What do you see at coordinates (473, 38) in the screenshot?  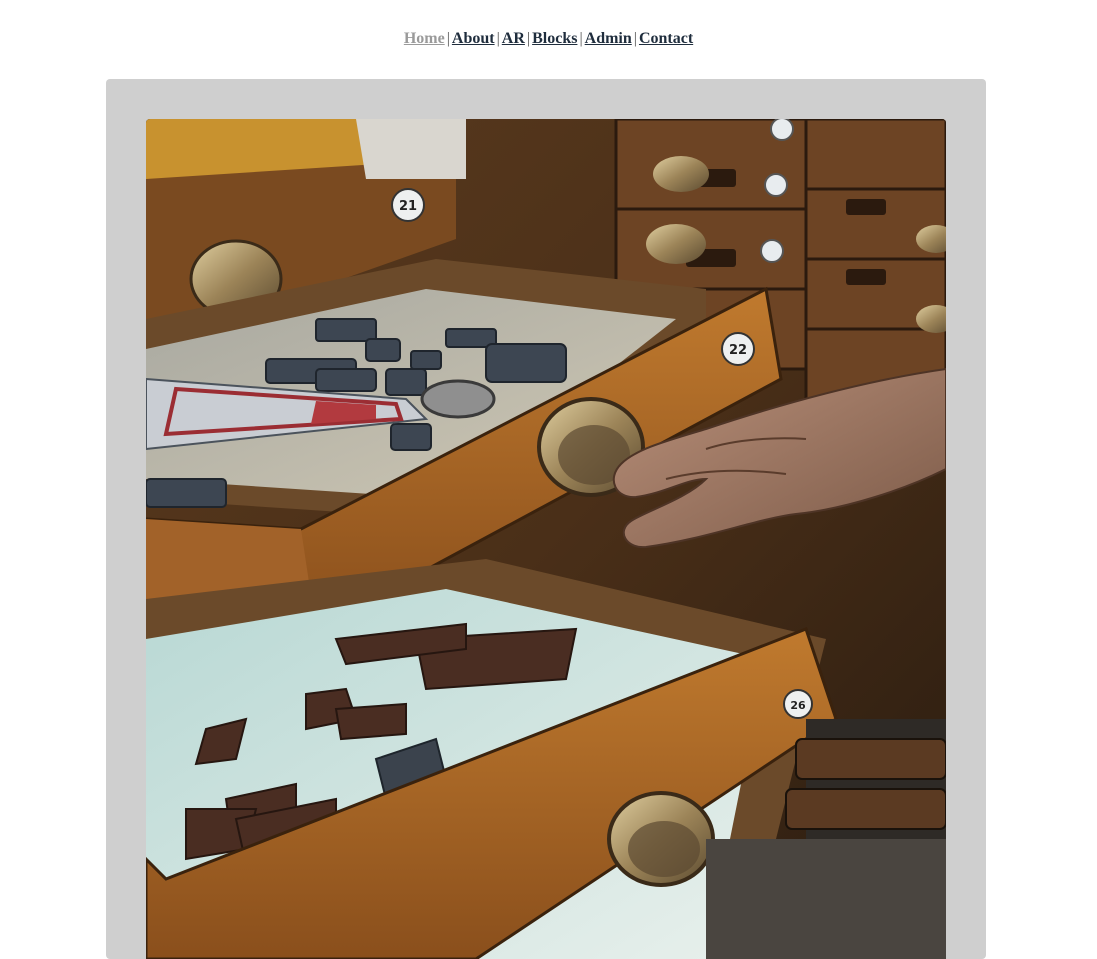 I see `nav-link-about: About` at bounding box center [473, 38].